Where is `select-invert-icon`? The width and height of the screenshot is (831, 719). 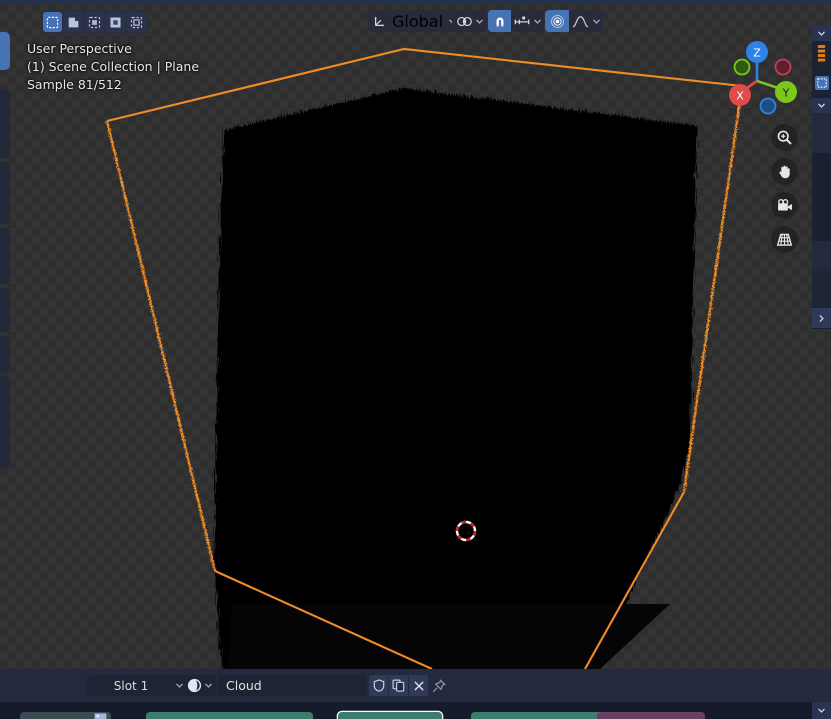 select-invert-icon is located at coordinates (115, 22).